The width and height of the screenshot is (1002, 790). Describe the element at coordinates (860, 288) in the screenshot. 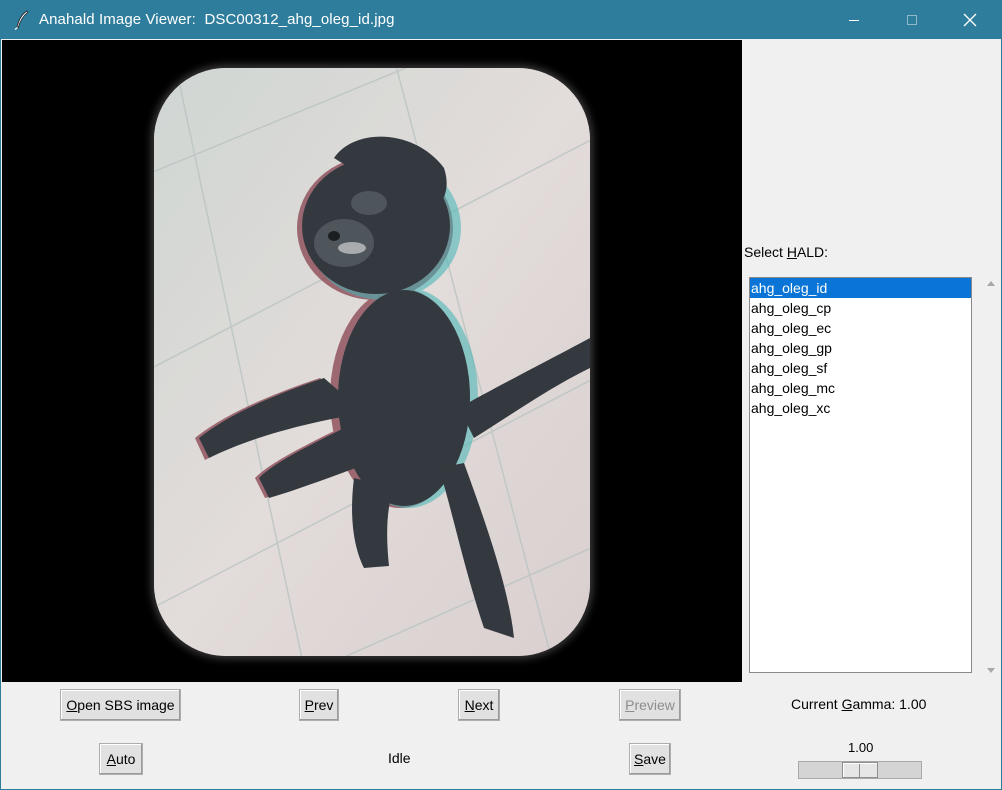

I see `list-item: ahg_oleg_id` at that location.